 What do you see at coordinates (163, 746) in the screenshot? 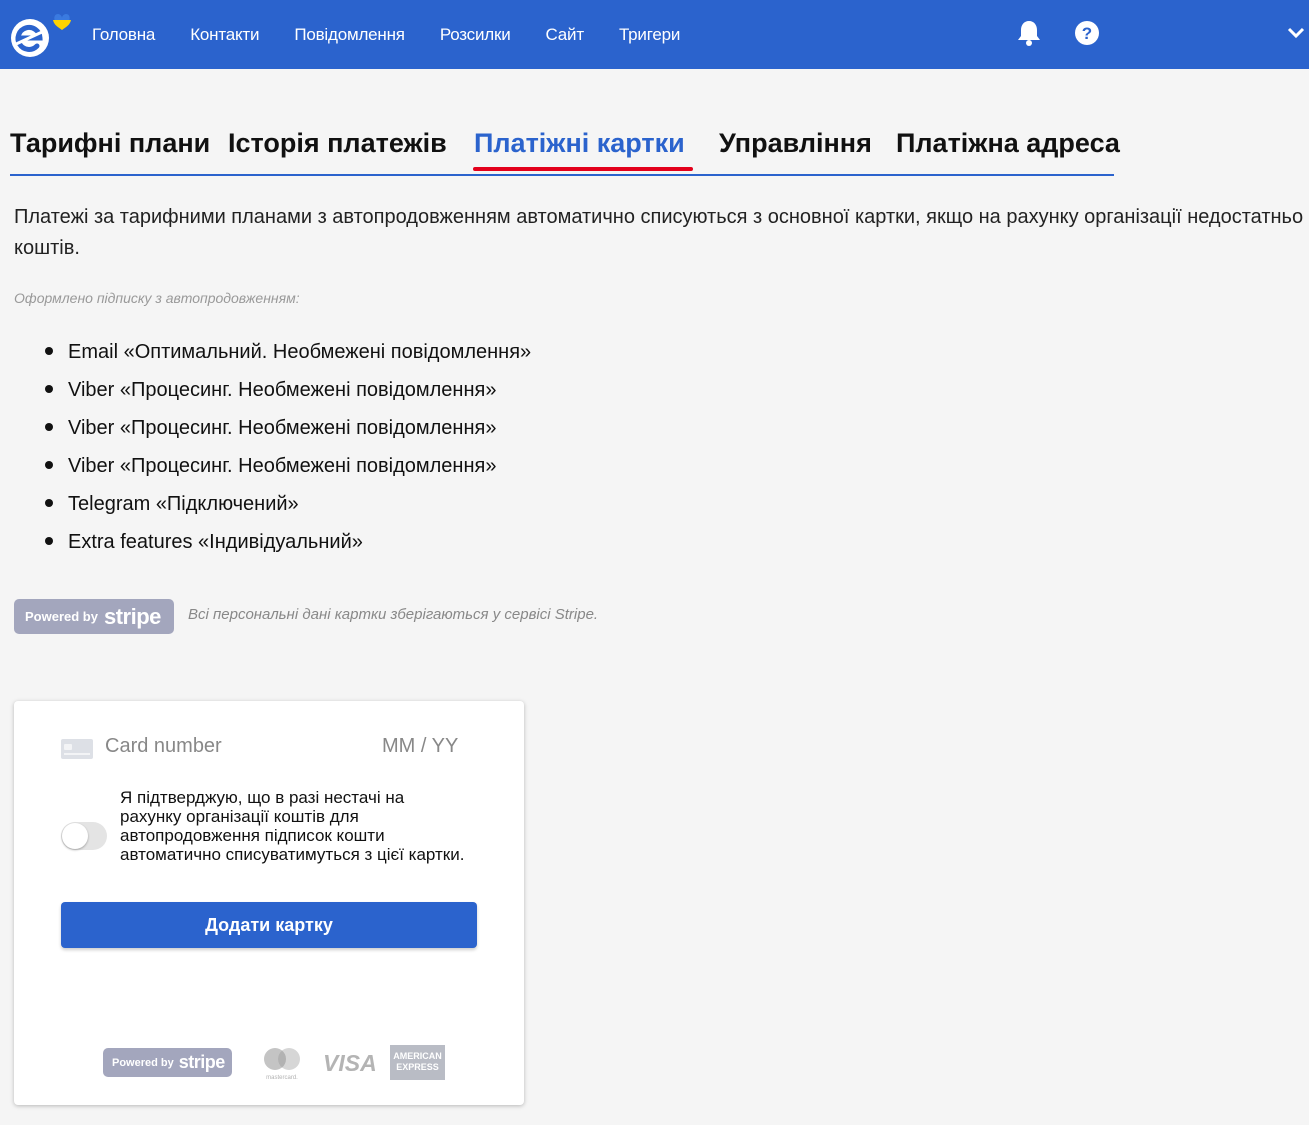
I see `card-number-input: Card number` at bounding box center [163, 746].